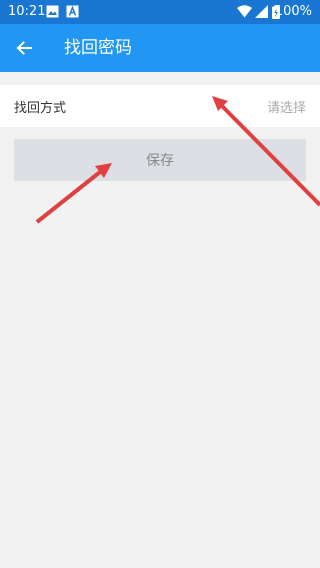  Describe the element at coordinates (244, 11) in the screenshot. I see `wifi-icon` at that location.